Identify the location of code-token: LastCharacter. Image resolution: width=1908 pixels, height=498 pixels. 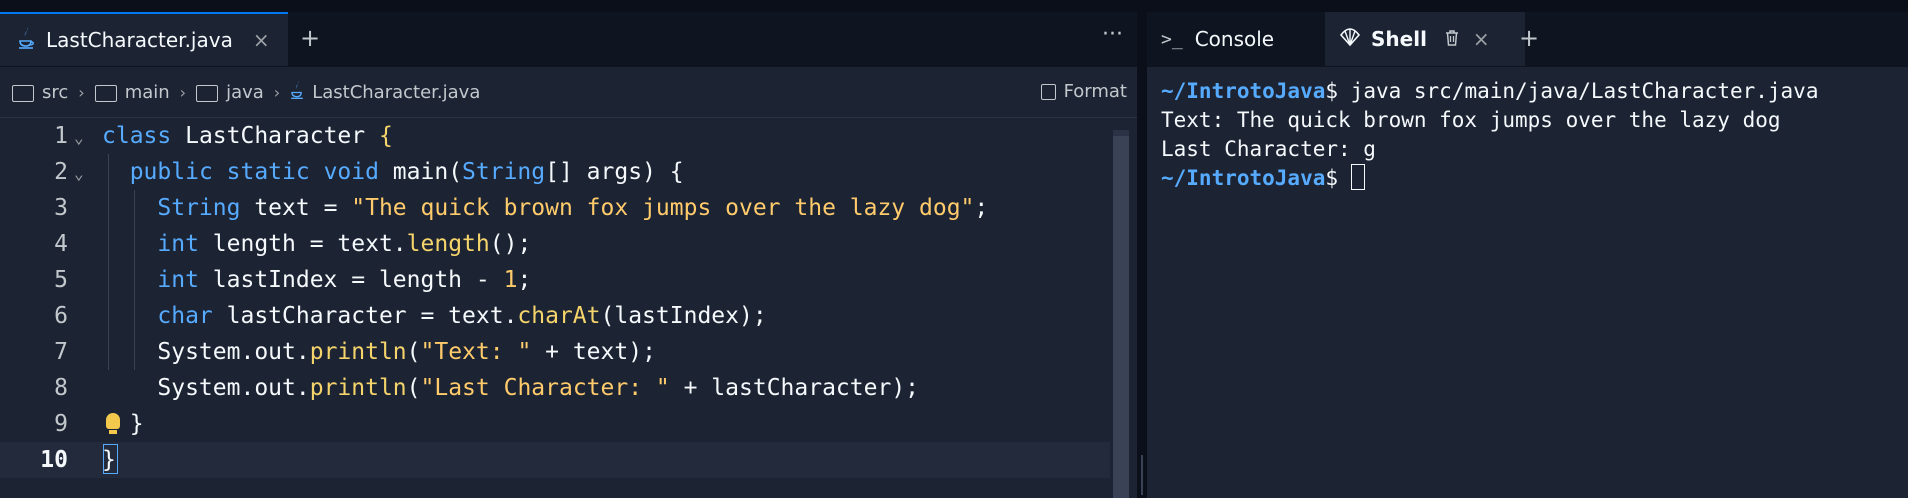
(275, 136).